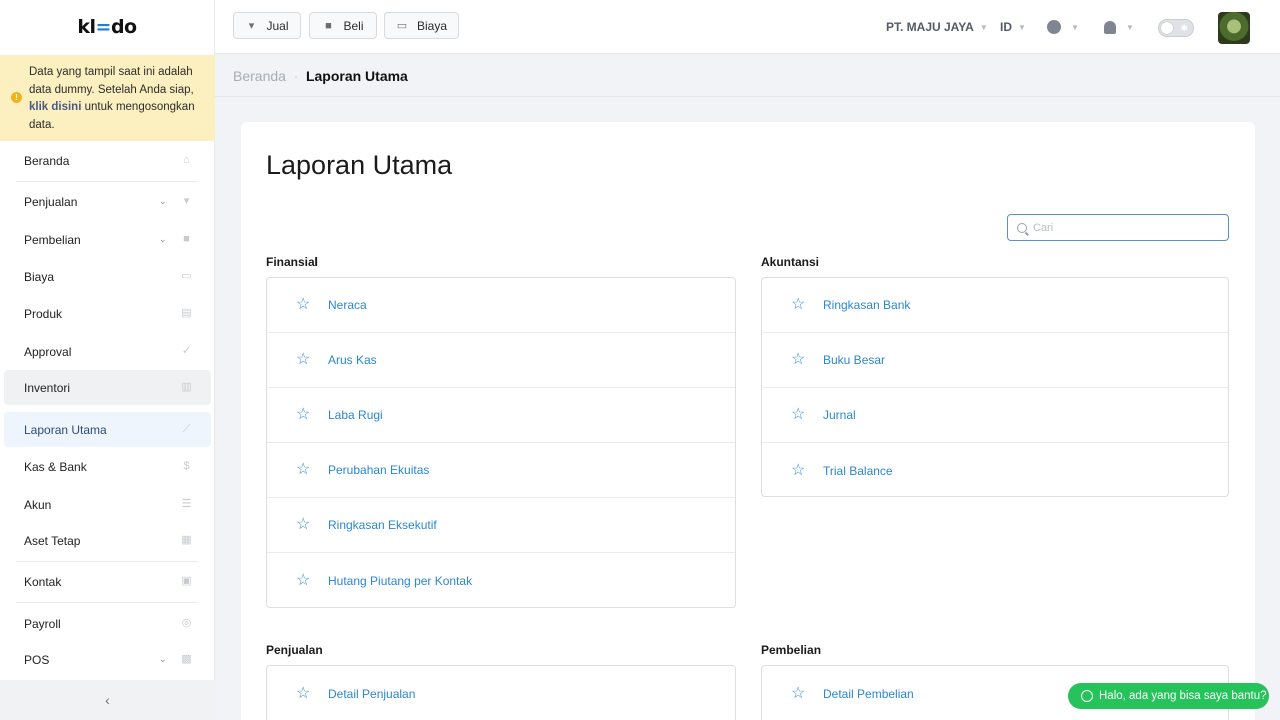  I want to click on sidebar-item-label: Kas & Bank, so click(55, 466).